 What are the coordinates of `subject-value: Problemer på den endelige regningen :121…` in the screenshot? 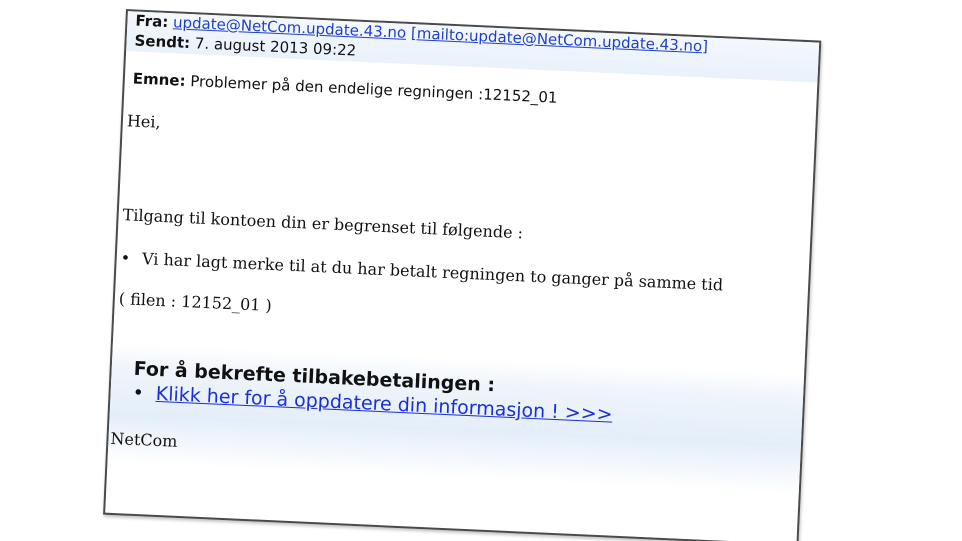 It's located at (373, 89).